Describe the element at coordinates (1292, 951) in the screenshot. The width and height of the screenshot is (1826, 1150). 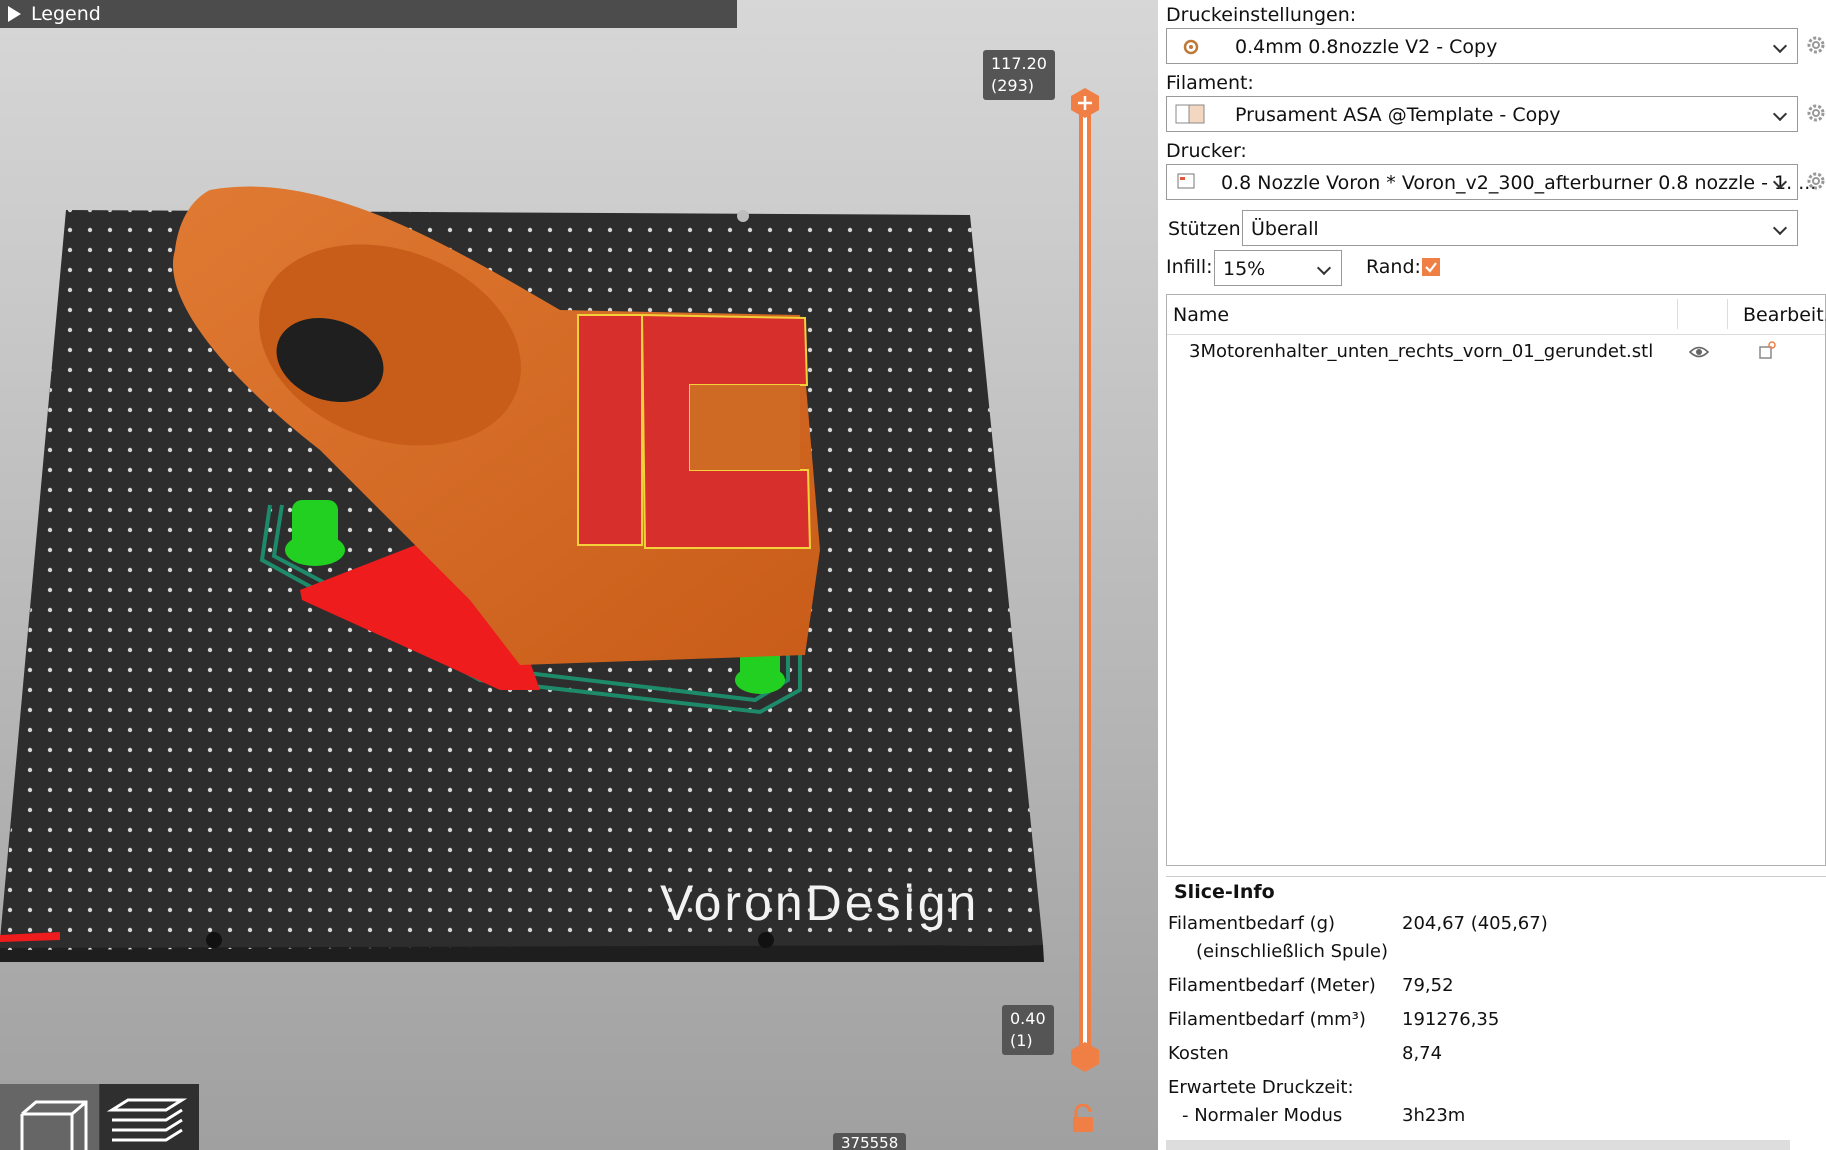
I see `slice-info-label: (einschließlich Spule)` at that location.